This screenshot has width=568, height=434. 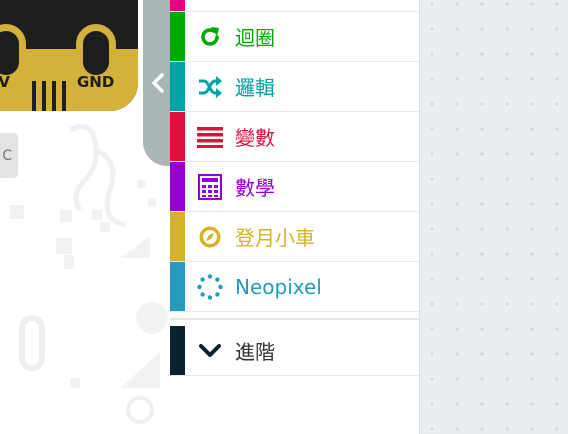 I want to click on category-label-logic: 邏輯, so click(x=255, y=88).